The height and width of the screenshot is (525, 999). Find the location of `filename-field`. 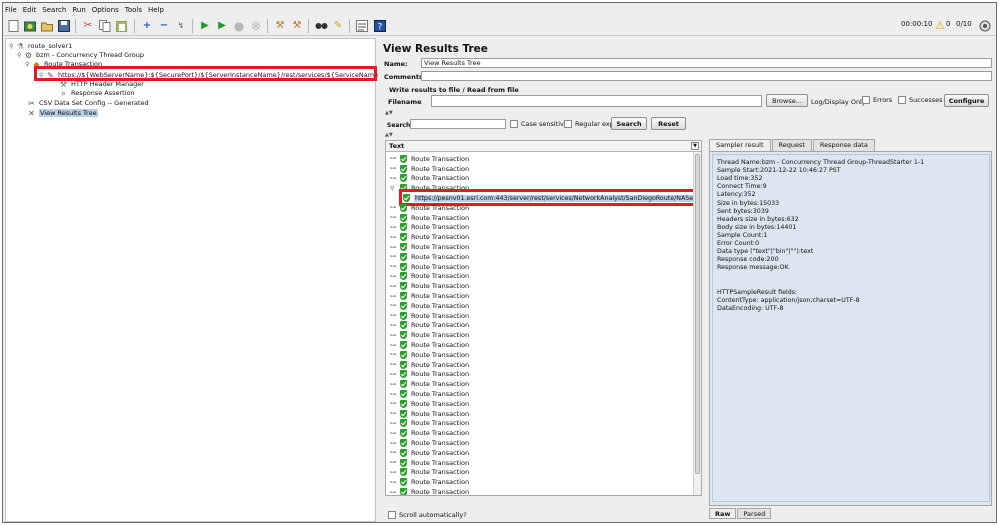

filename-field is located at coordinates (596, 101).